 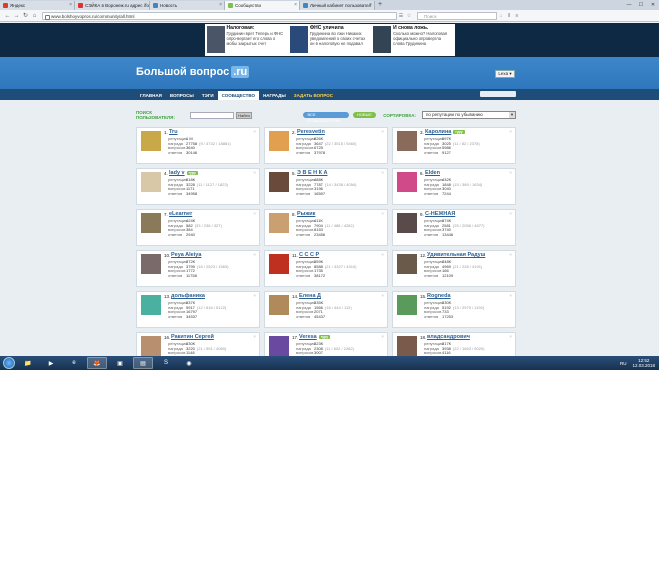 What do you see at coordinates (306, 214) in the screenshot?
I see `user-name-link: Рыжик` at bounding box center [306, 214].